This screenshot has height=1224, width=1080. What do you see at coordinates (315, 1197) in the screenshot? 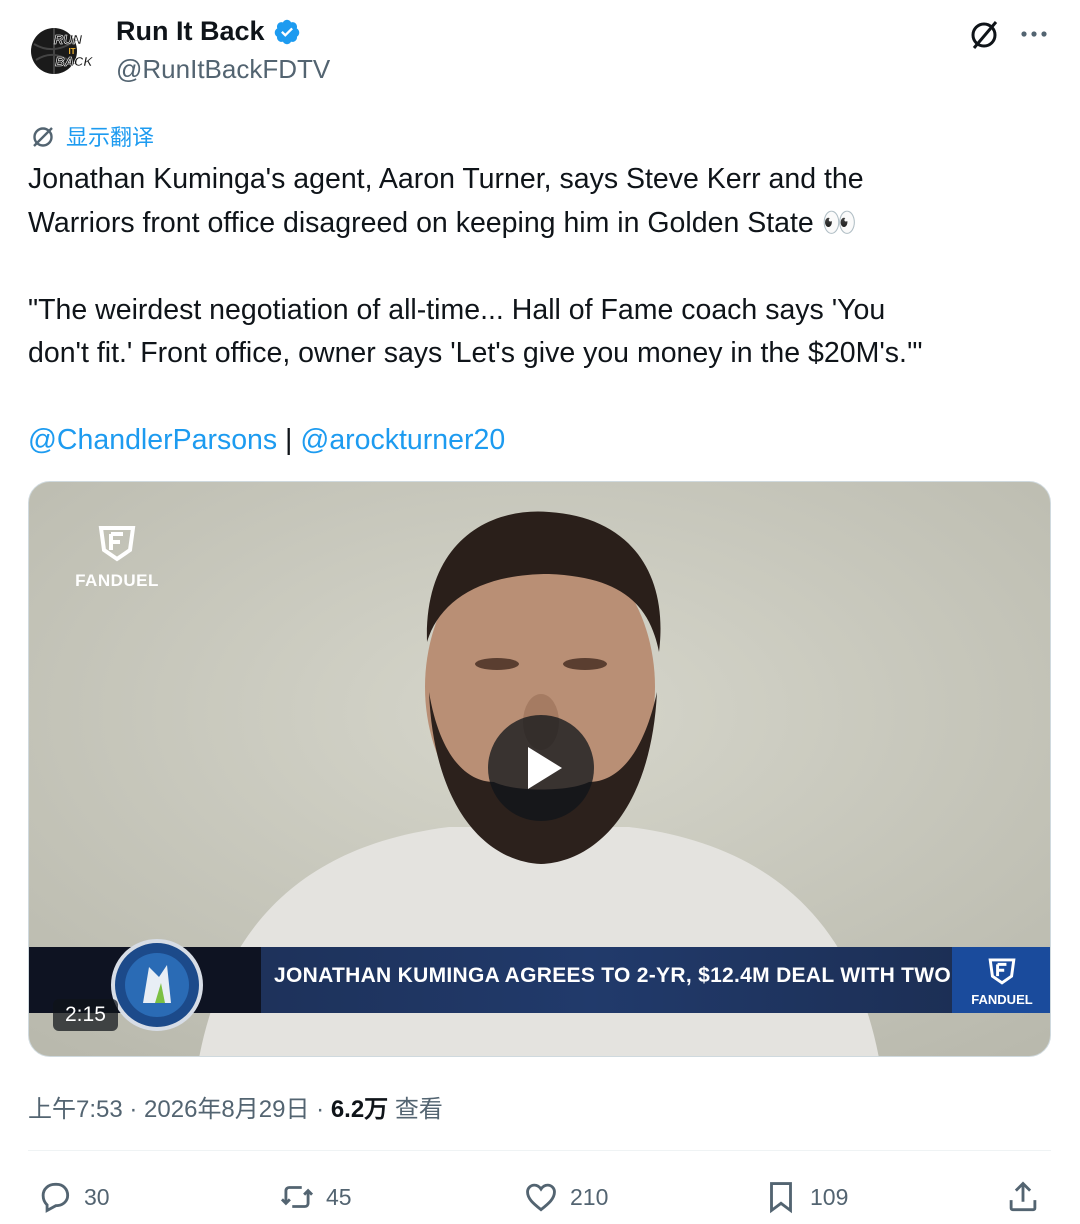
I see `repost-button: 45` at bounding box center [315, 1197].